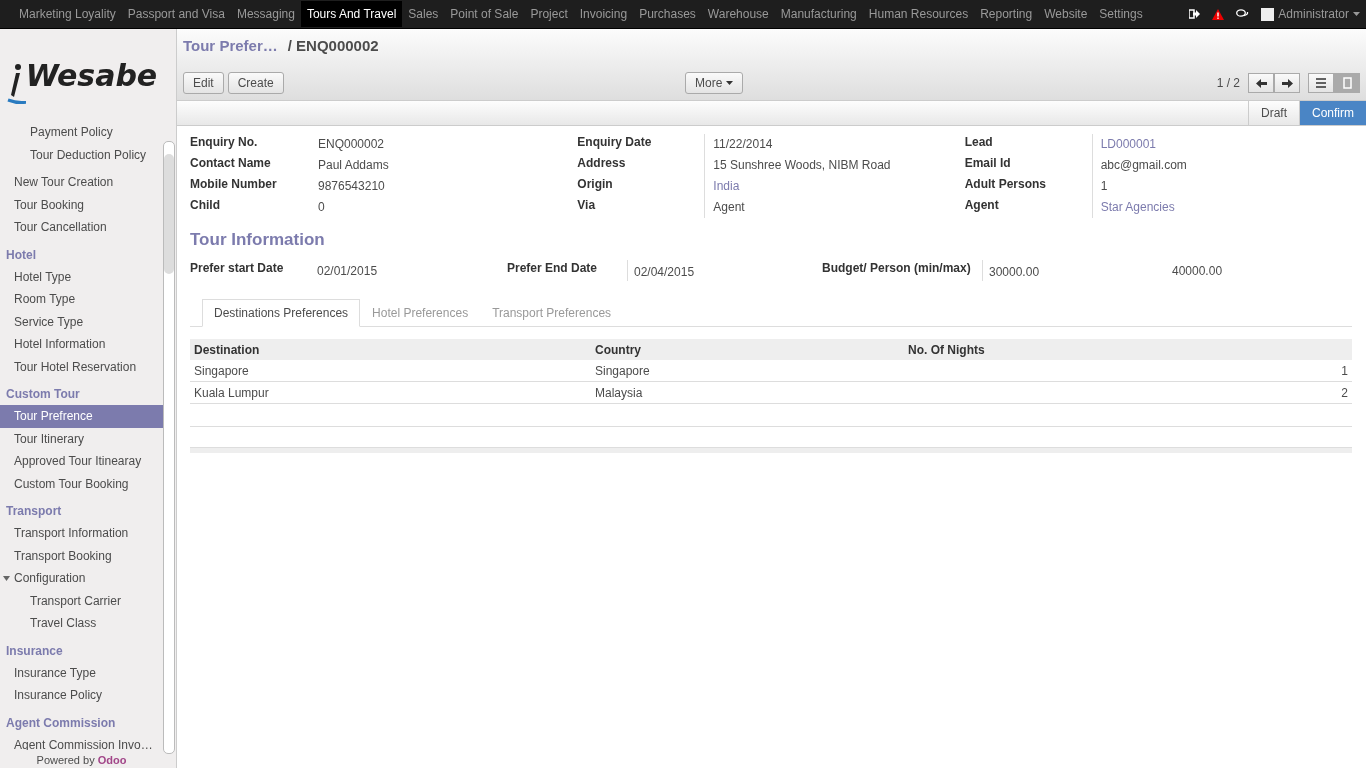  I want to click on sidebar-section-header: Agent Commission, so click(61, 723).